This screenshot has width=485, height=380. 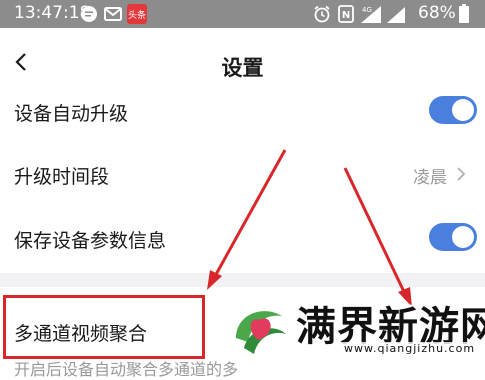 I want to click on watermark-url: www.qiangjizhu.com, so click(x=410, y=348).